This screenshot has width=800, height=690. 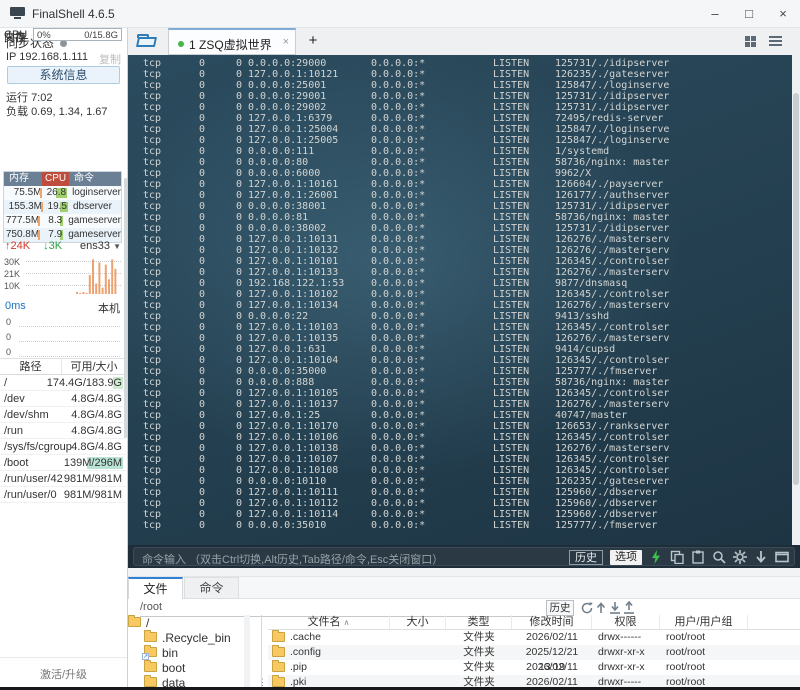 I want to click on process-mem: 75.5M, so click(x=28, y=192).